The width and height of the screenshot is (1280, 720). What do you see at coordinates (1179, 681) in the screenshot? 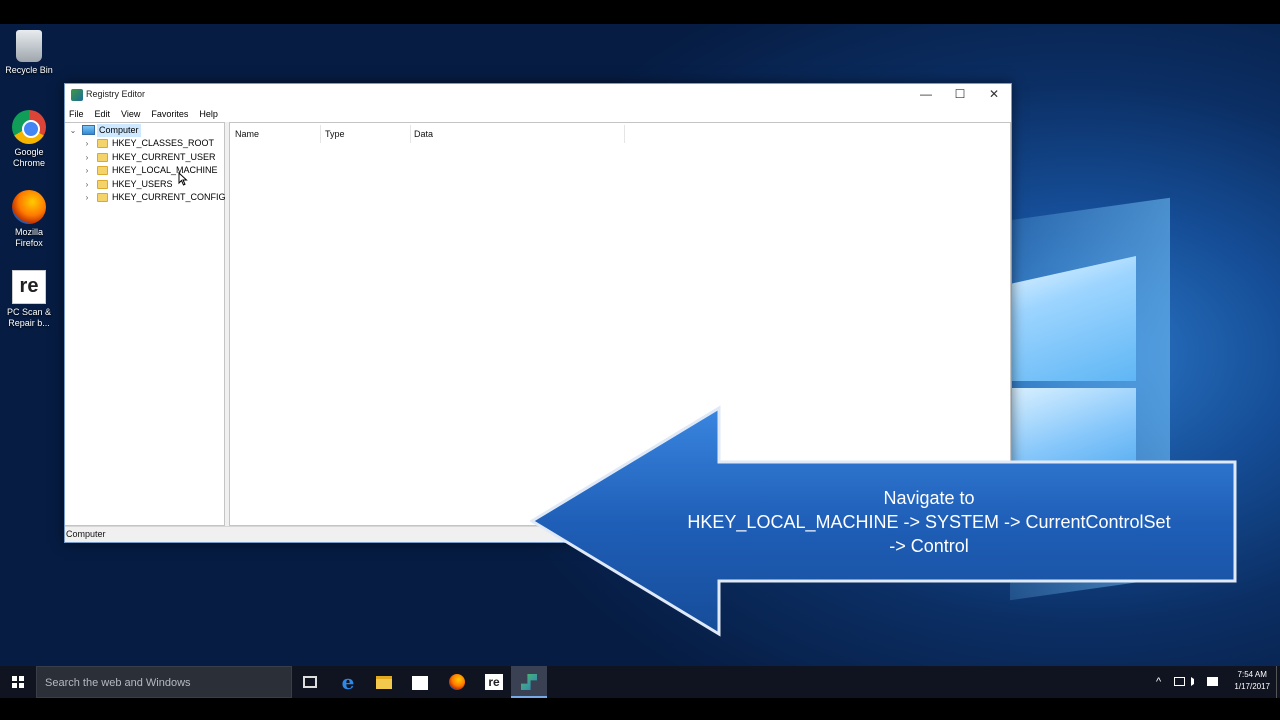
I see `network-icon` at bounding box center [1179, 681].